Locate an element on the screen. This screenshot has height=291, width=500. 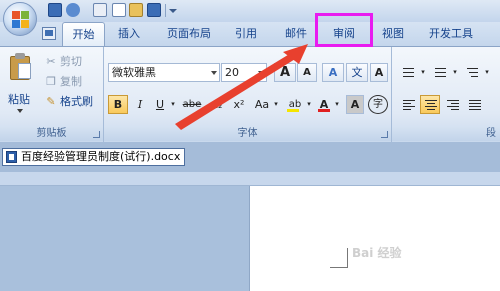
tab-mailings: 邮件 is located at coordinates (296, 34).